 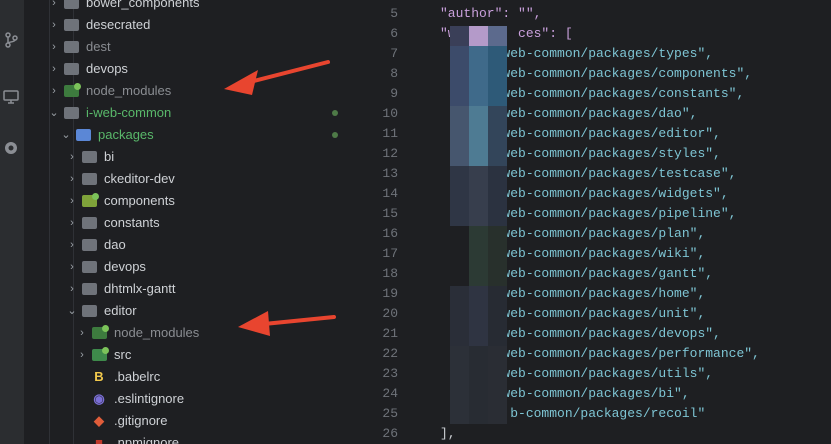 I want to click on arrow-editor-node-modules, so click(x=299, y=320).